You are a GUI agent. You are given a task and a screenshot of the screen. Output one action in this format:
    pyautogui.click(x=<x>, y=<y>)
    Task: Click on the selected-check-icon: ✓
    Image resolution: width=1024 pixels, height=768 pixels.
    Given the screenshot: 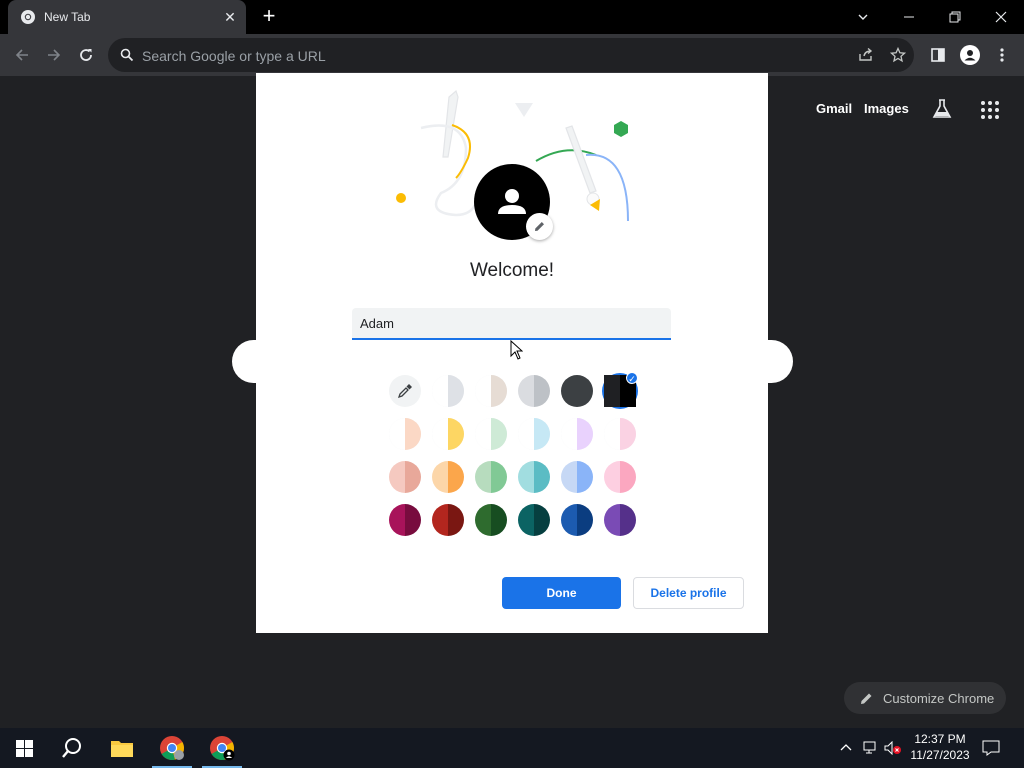 What is the action you would take?
    pyautogui.click(x=632, y=378)
    